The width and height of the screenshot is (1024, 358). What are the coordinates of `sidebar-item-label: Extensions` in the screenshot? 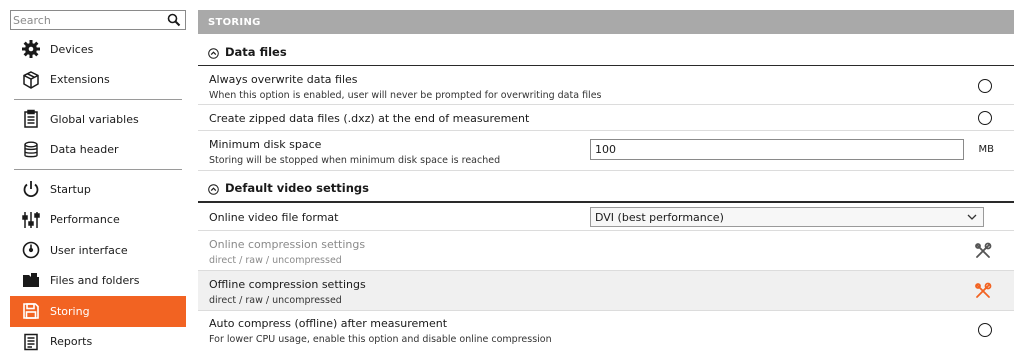 It's located at (80, 80).